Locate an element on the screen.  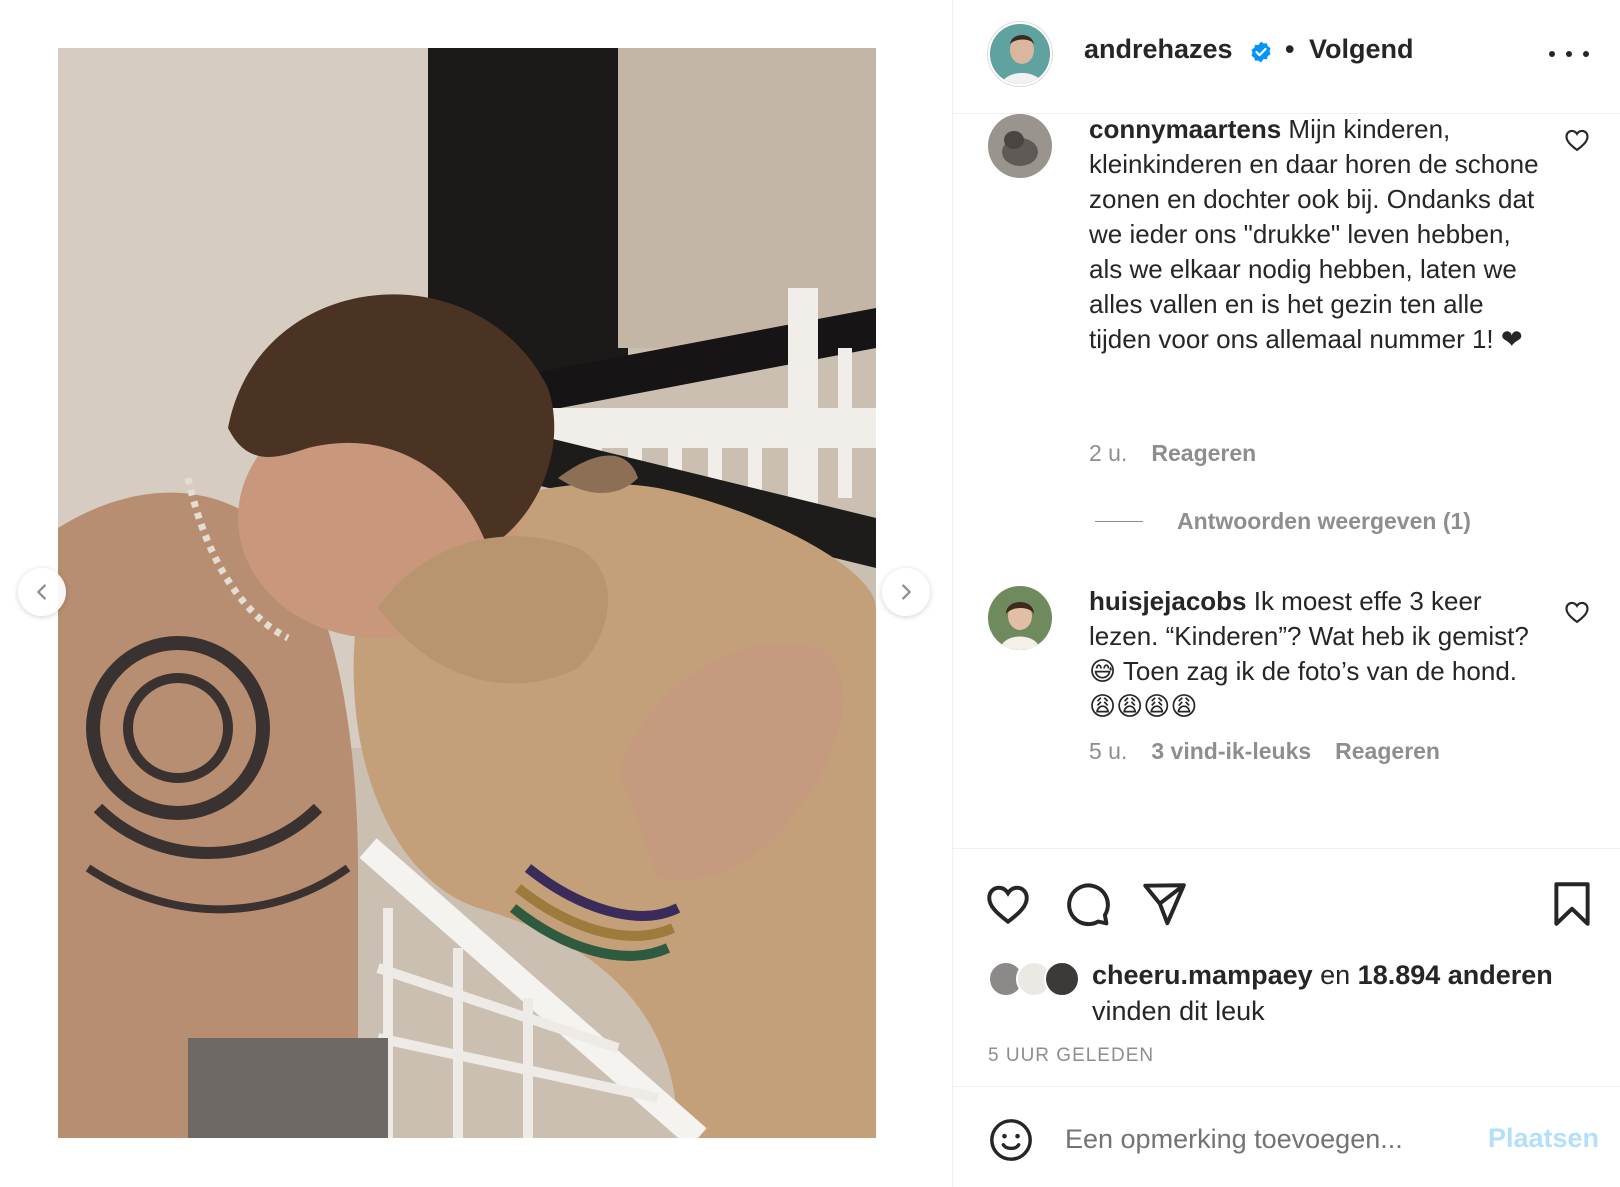
comment-likes-count: 3 vind-ik-leuks is located at coordinates (1231, 751).